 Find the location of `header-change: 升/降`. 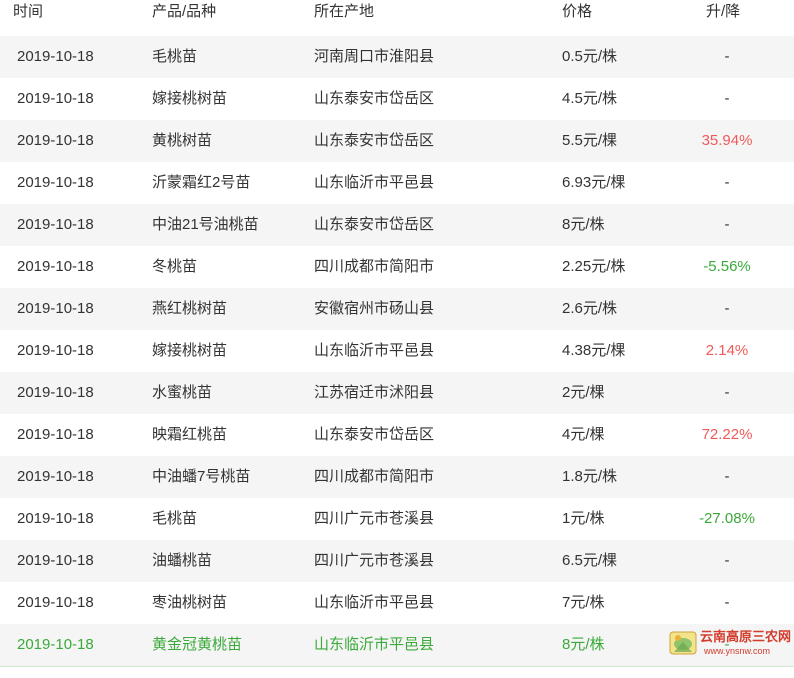

header-change: 升/降 is located at coordinates (723, 11).